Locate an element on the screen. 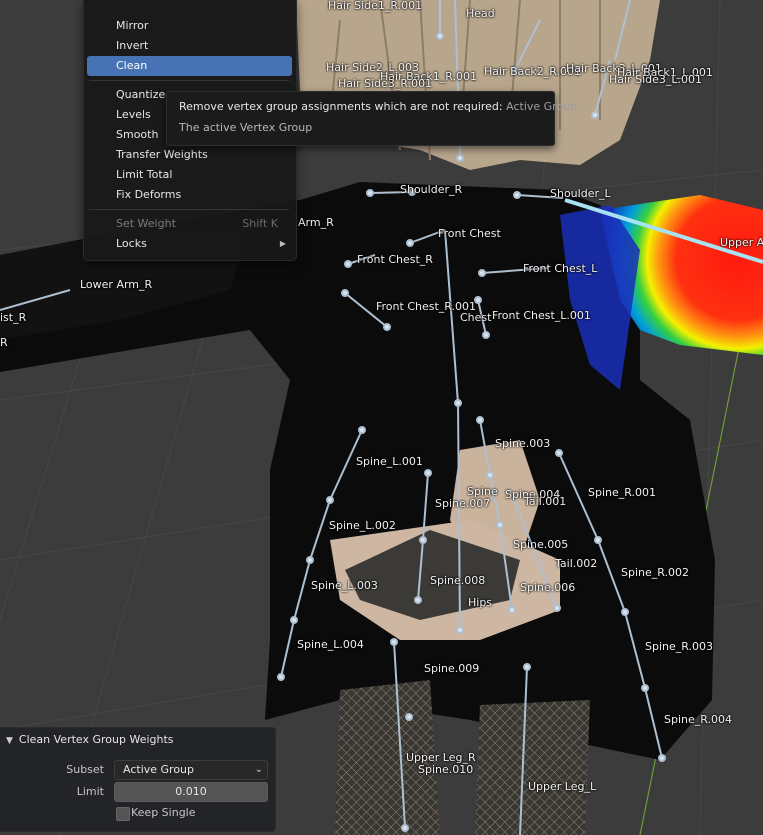 This screenshot has width=763, height=835. limit-field: 0.010 is located at coordinates (191, 792).